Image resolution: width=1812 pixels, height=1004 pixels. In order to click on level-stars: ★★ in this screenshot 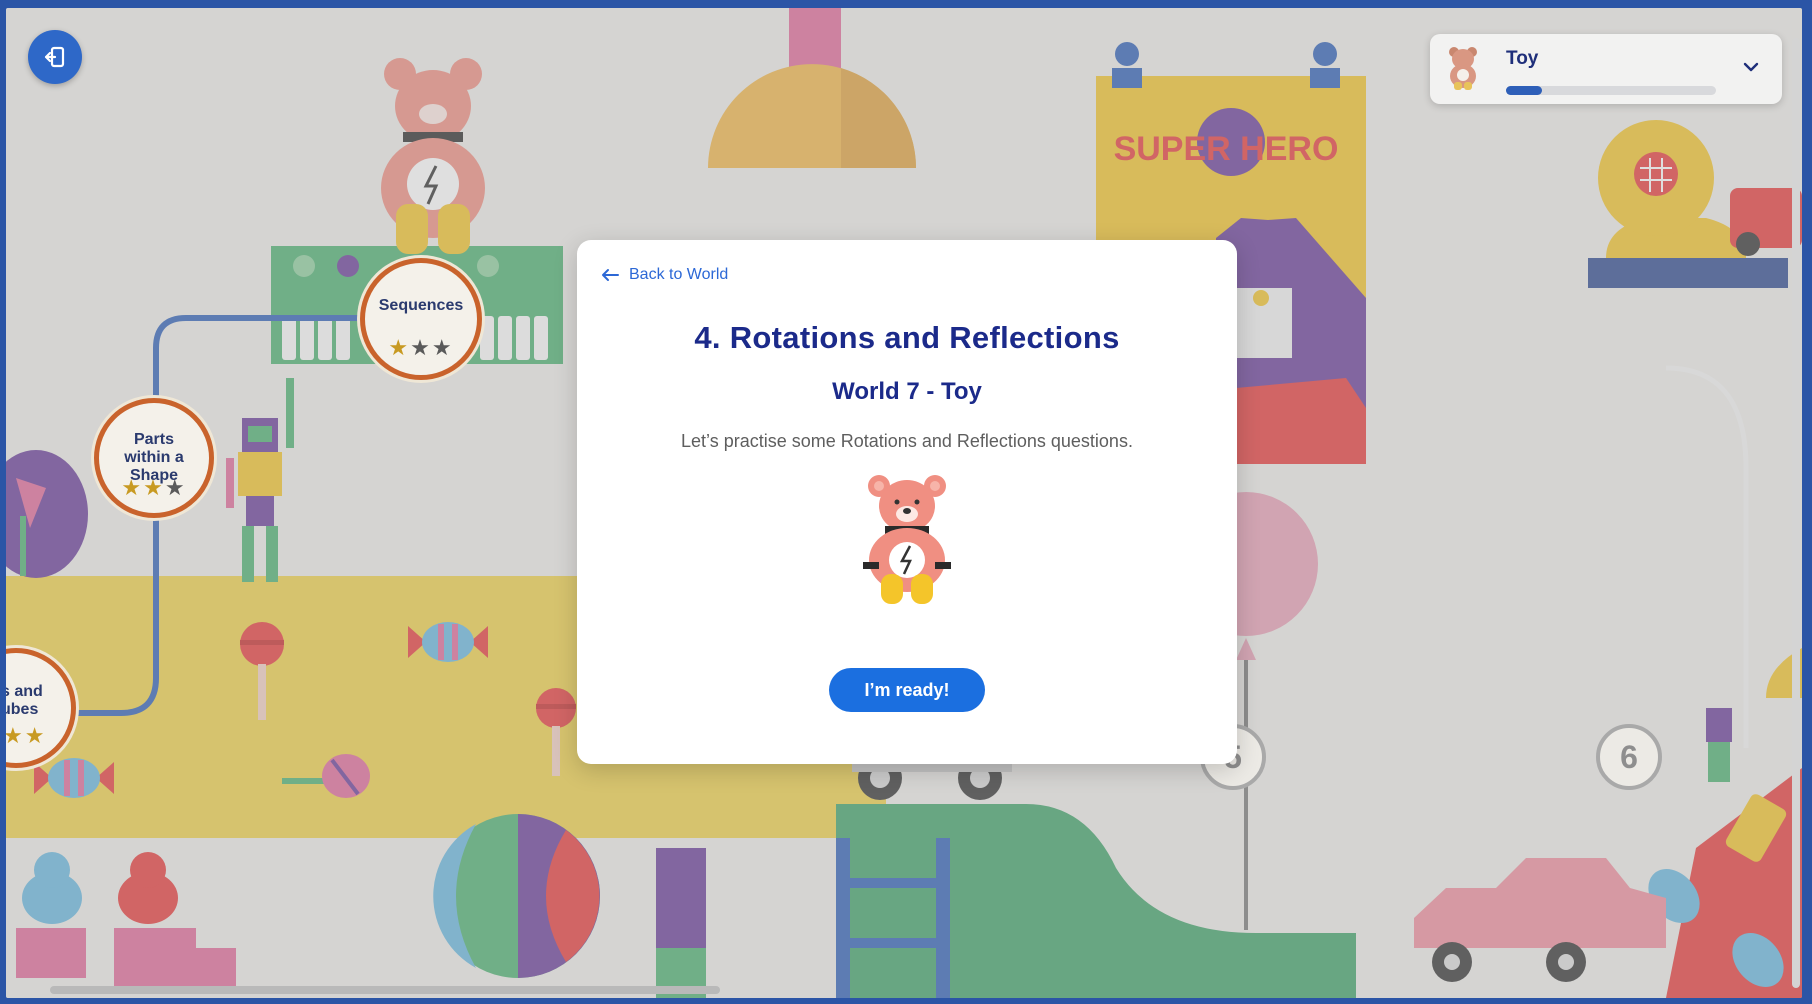, I will do `click(26, 736)`.